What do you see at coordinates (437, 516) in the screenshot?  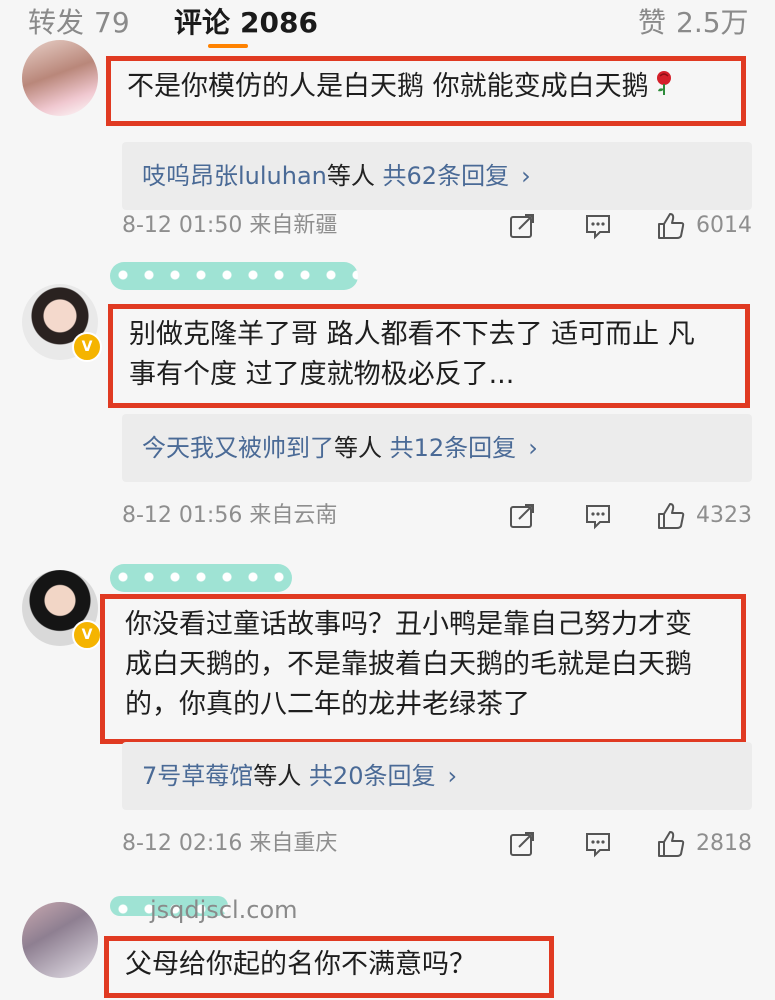 I see `comment-meta: 8-12 01:56 来自云南 4323` at bounding box center [437, 516].